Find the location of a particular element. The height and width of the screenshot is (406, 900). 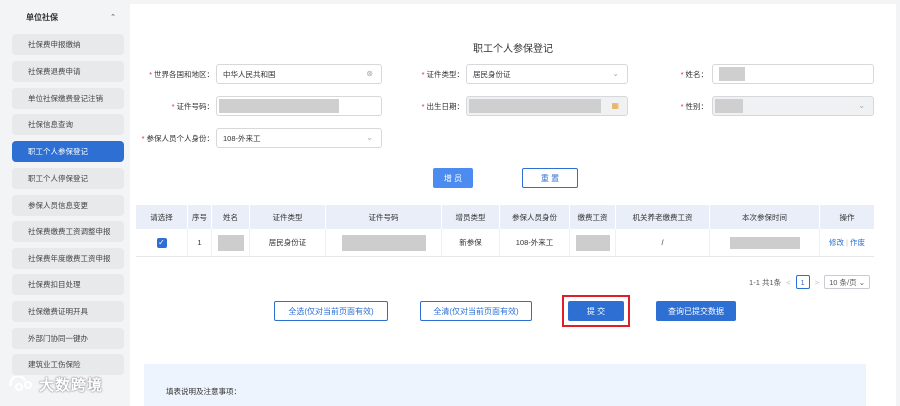

notes-panel: 填表说明及注意事项： is located at coordinates (505, 385).